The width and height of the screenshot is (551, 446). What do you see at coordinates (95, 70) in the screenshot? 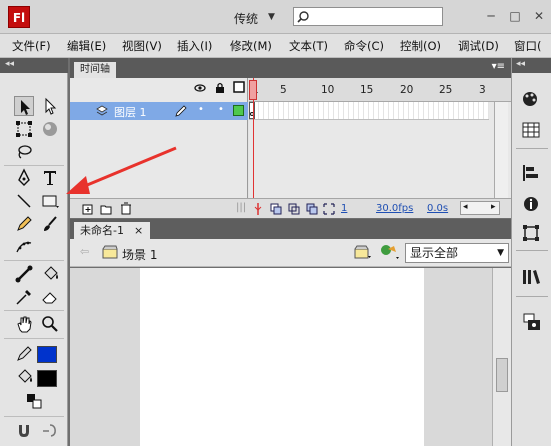
I see `tab-timeline: 时间轴` at bounding box center [95, 70].